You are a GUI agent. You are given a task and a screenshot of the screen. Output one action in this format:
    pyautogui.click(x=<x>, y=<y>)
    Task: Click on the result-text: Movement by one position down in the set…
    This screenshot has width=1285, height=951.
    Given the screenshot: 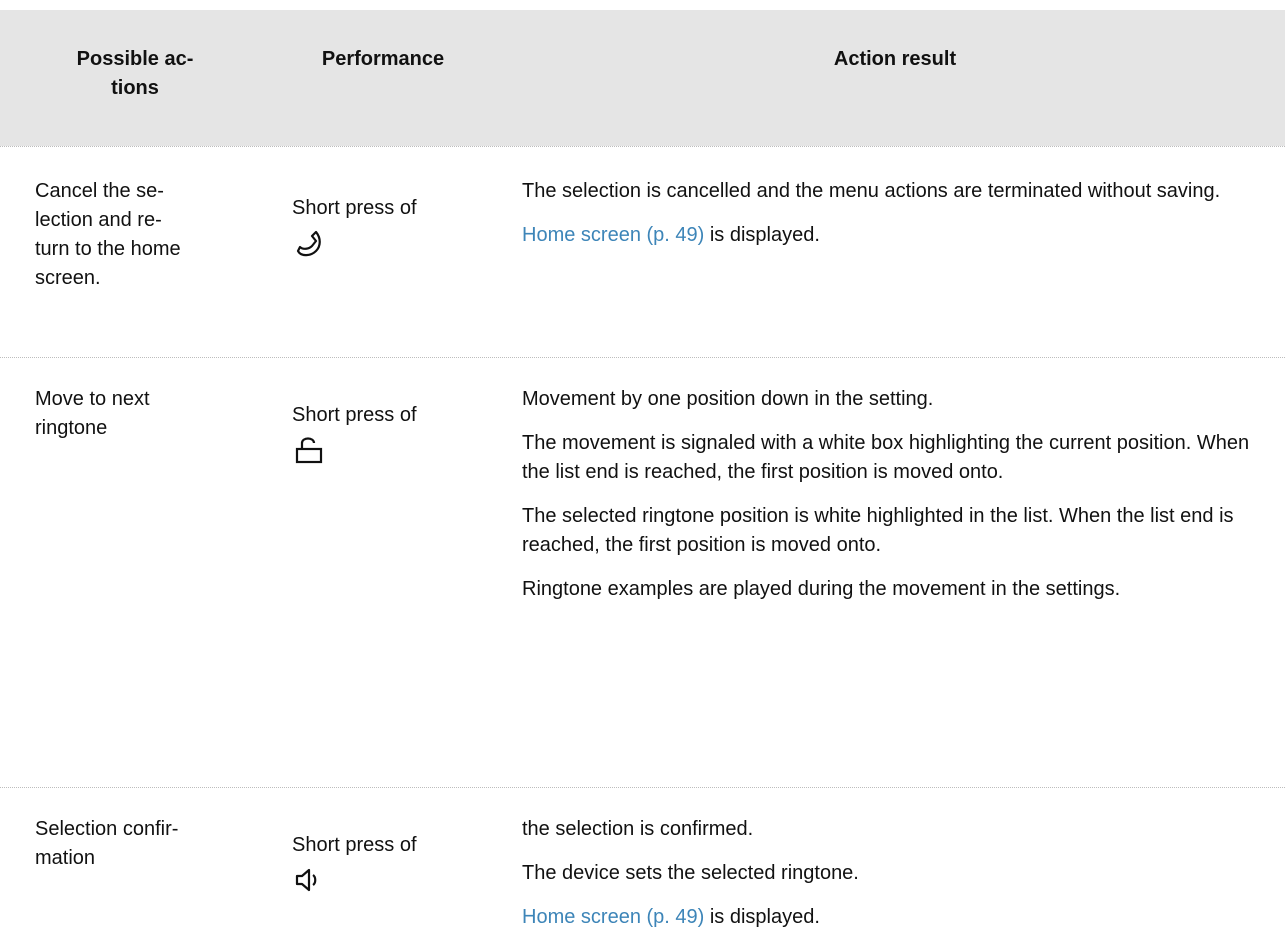 What is the action you would take?
    pyautogui.click(x=728, y=399)
    